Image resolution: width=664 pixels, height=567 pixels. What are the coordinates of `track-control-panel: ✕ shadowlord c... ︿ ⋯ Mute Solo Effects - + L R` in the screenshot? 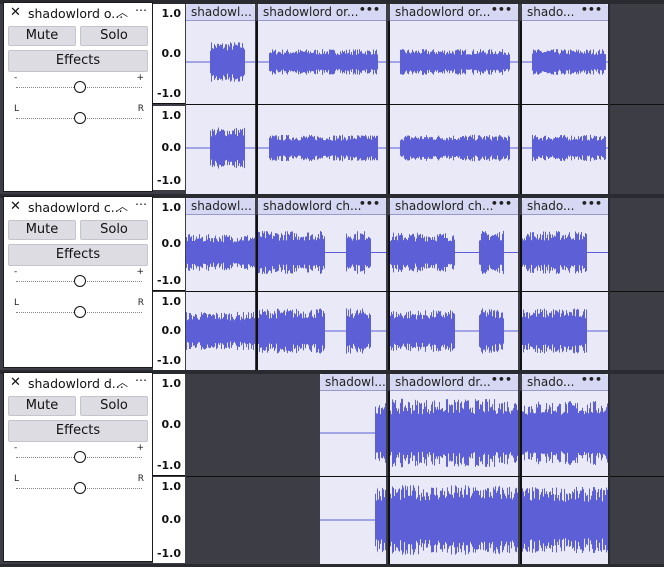 It's located at (78, 282).